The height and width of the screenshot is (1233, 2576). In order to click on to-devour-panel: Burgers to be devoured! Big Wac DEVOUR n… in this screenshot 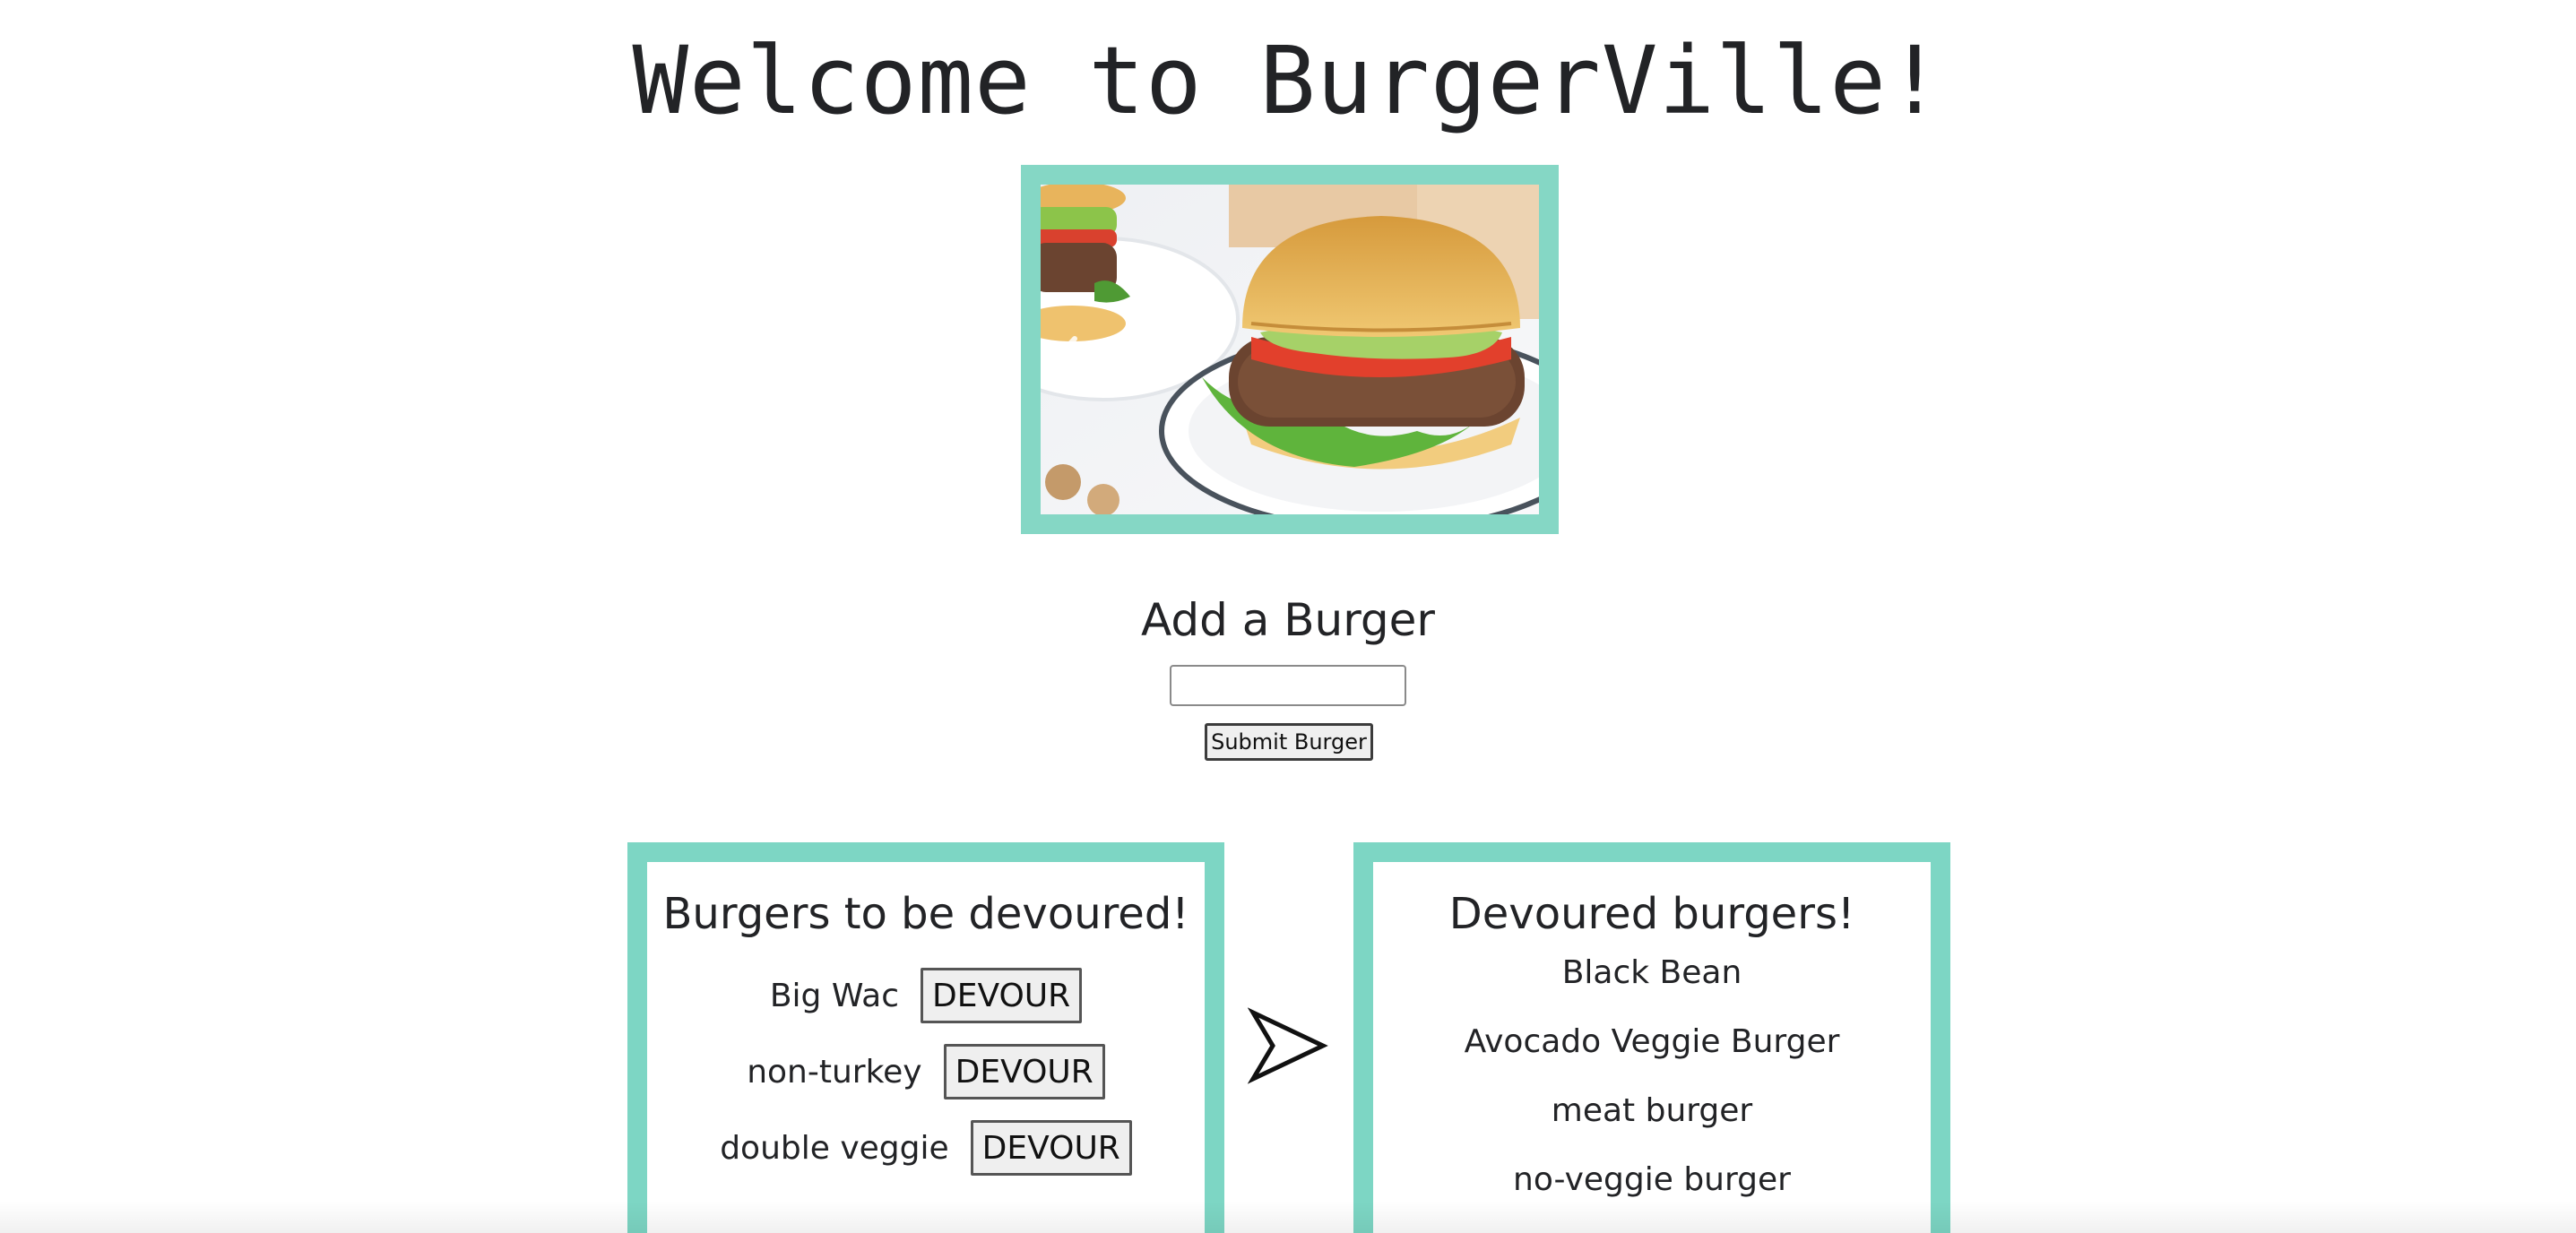, I will do `click(925, 1037)`.